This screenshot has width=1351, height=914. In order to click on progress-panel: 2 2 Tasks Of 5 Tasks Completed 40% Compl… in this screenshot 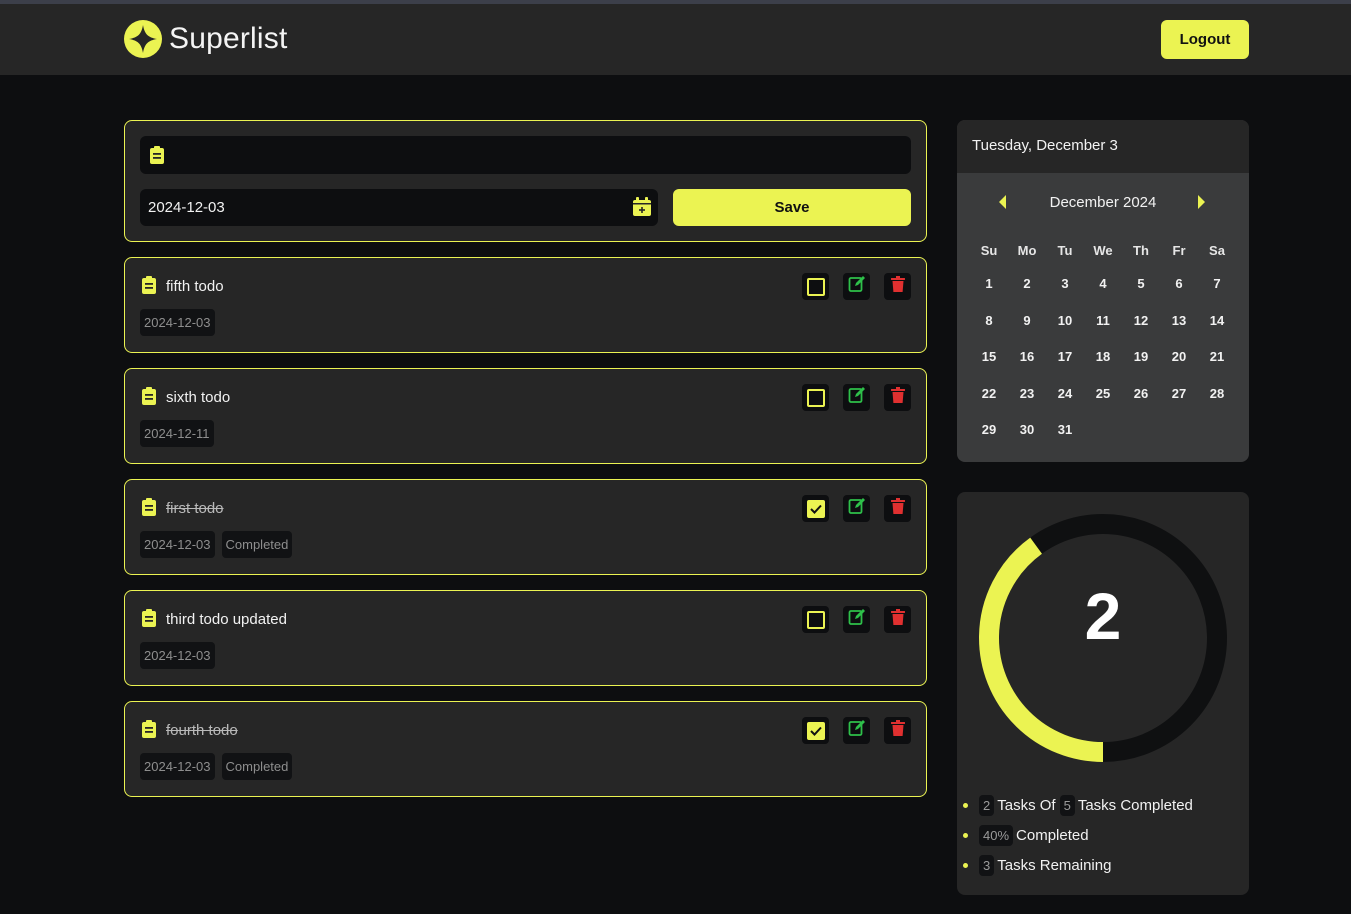, I will do `click(1103, 693)`.